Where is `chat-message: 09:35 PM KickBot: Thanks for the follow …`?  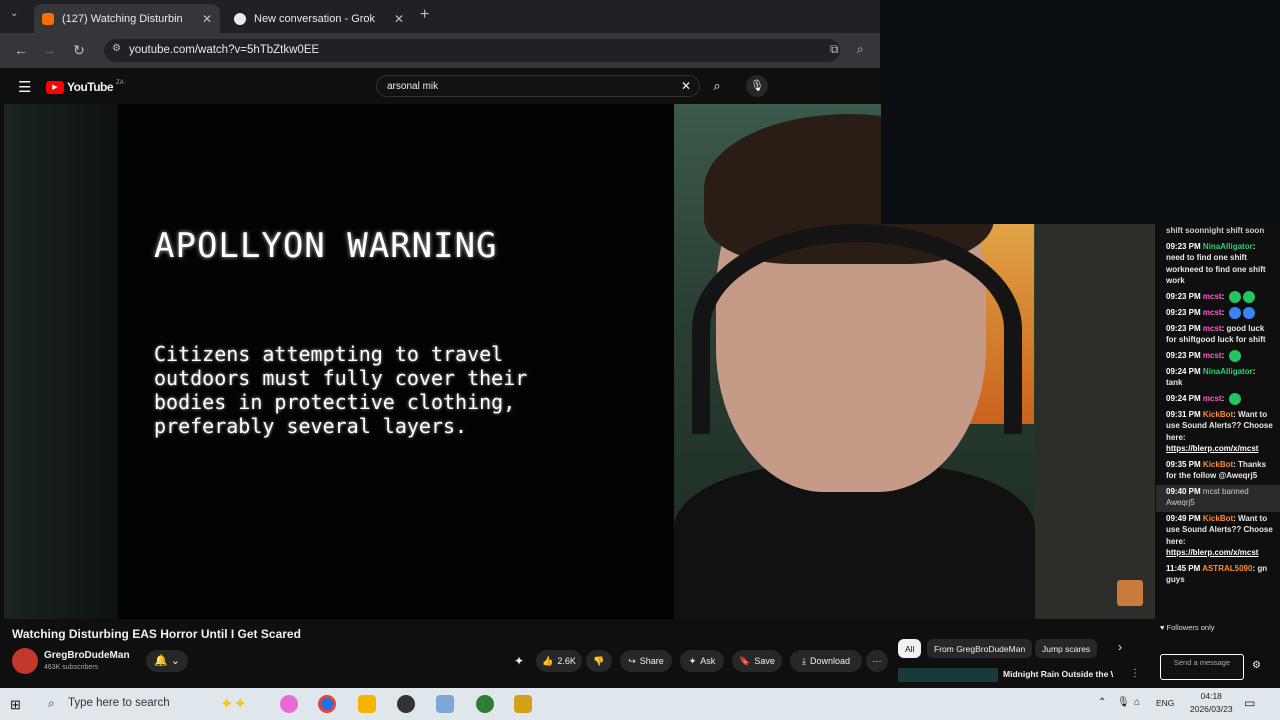 chat-message: 09:35 PM KickBot: Thanks for the follow … is located at coordinates (1216, 470).